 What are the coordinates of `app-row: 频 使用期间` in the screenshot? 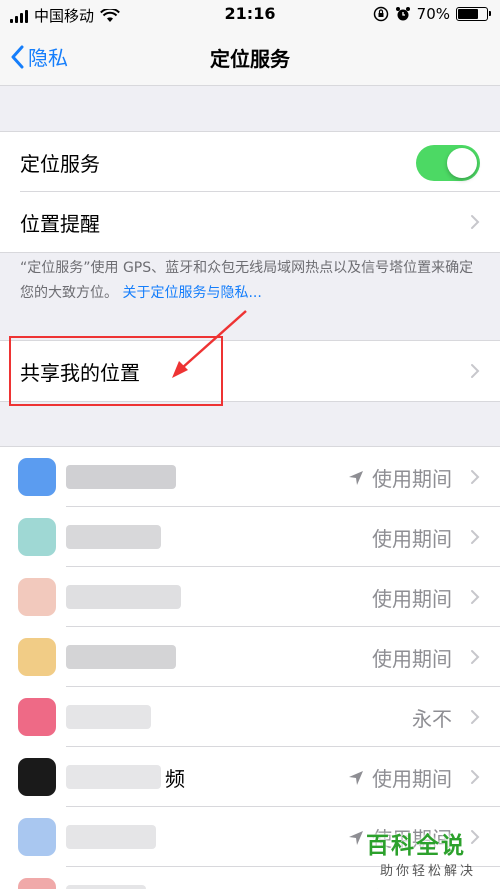 It's located at (250, 777).